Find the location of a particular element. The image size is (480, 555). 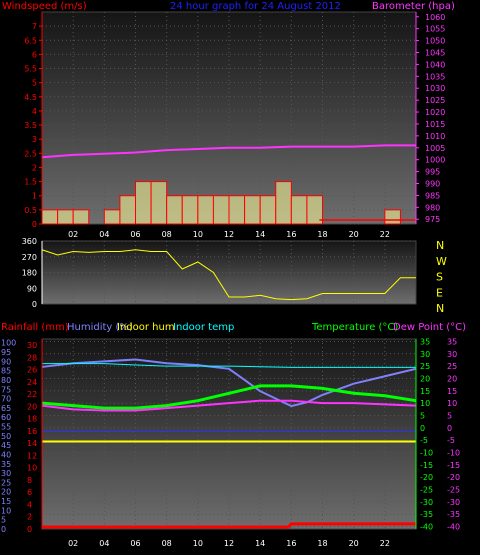

windspeed-axis-label: Windspeed (m/s) is located at coordinates (44, 6).